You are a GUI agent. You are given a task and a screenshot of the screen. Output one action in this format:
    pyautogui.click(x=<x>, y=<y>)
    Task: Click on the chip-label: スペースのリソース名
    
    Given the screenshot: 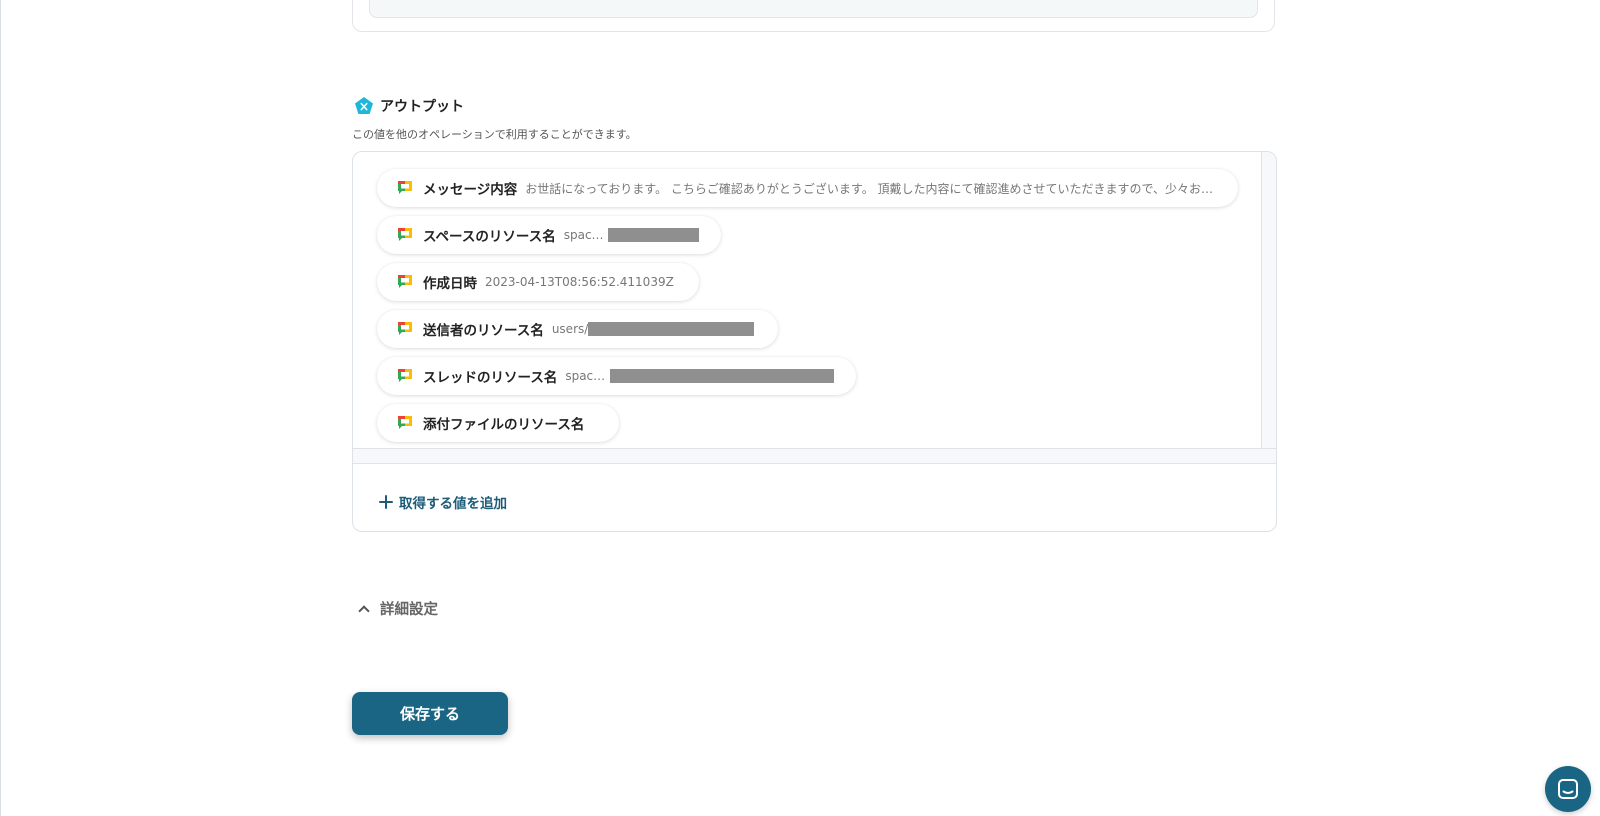 What is the action you would take?
    pyautogui.click(x=489, y=237)
    